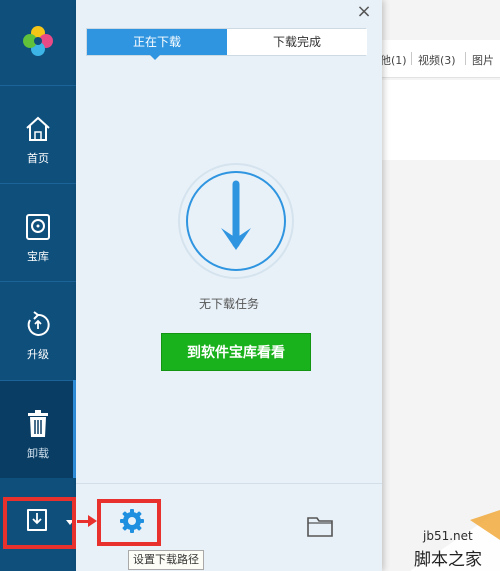 The image size is (500, 571). What do you see at coordinates (228, 304) in the screenshot?
I see `empty-message: 无下载任务` at bounding box center [228, 304].